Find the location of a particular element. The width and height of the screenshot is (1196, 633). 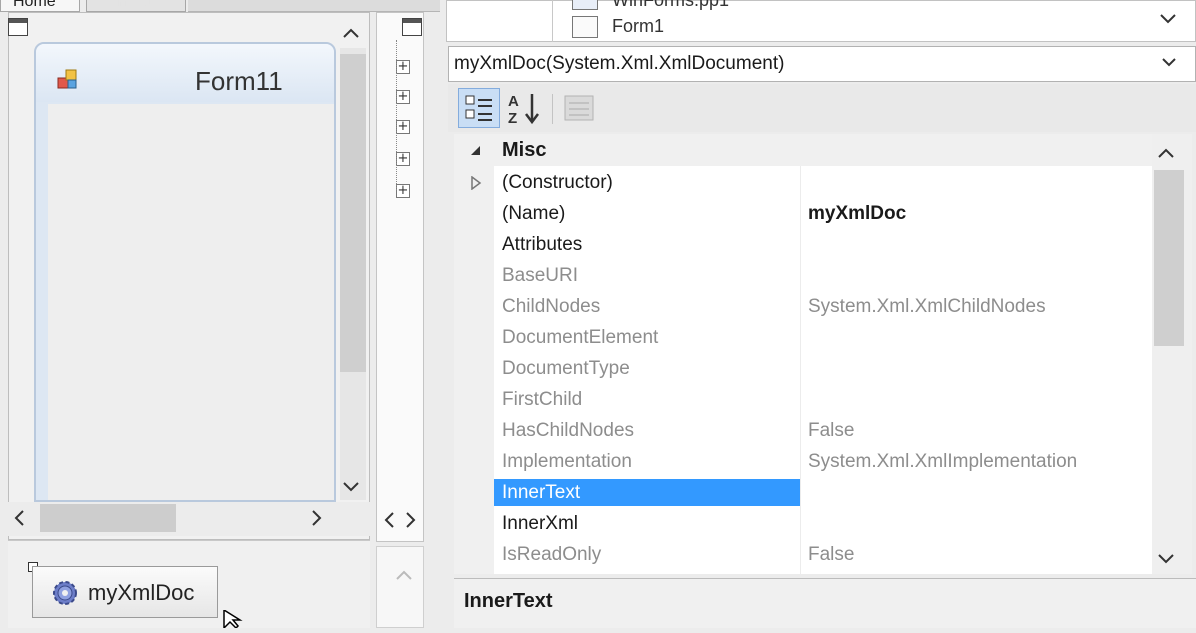

property-name: IsReadOnly is located at coordinates (552, 554).